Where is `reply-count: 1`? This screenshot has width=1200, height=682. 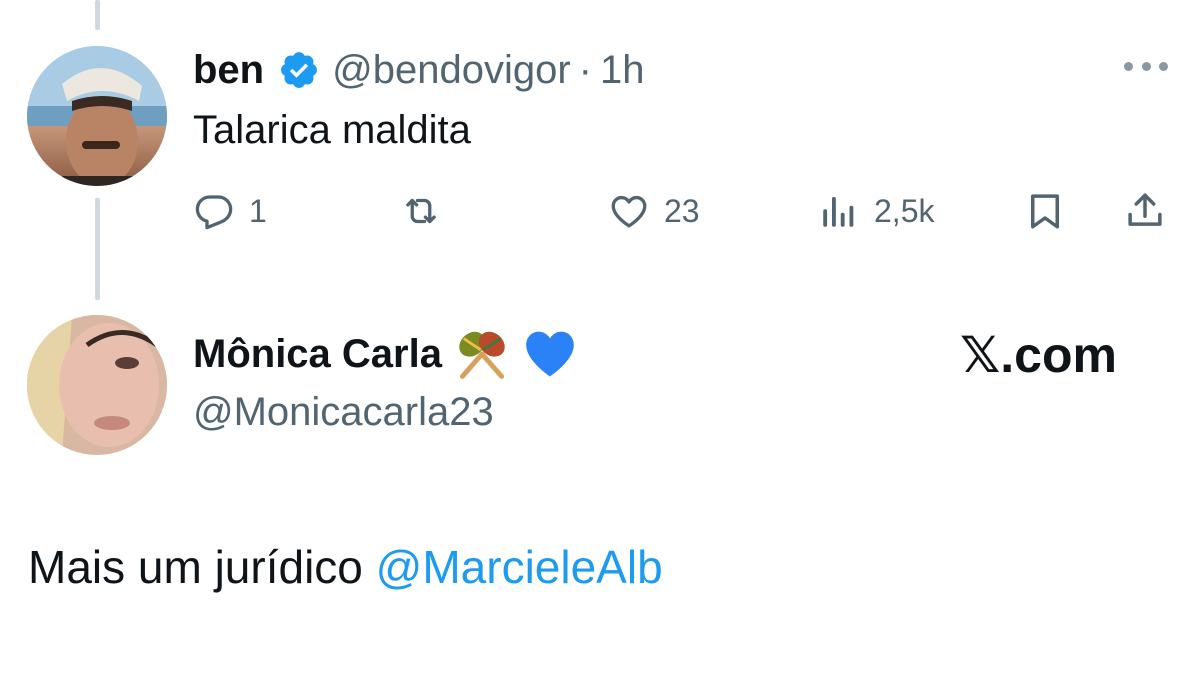 reply-count: 1 is located at coordinates (258, 210).